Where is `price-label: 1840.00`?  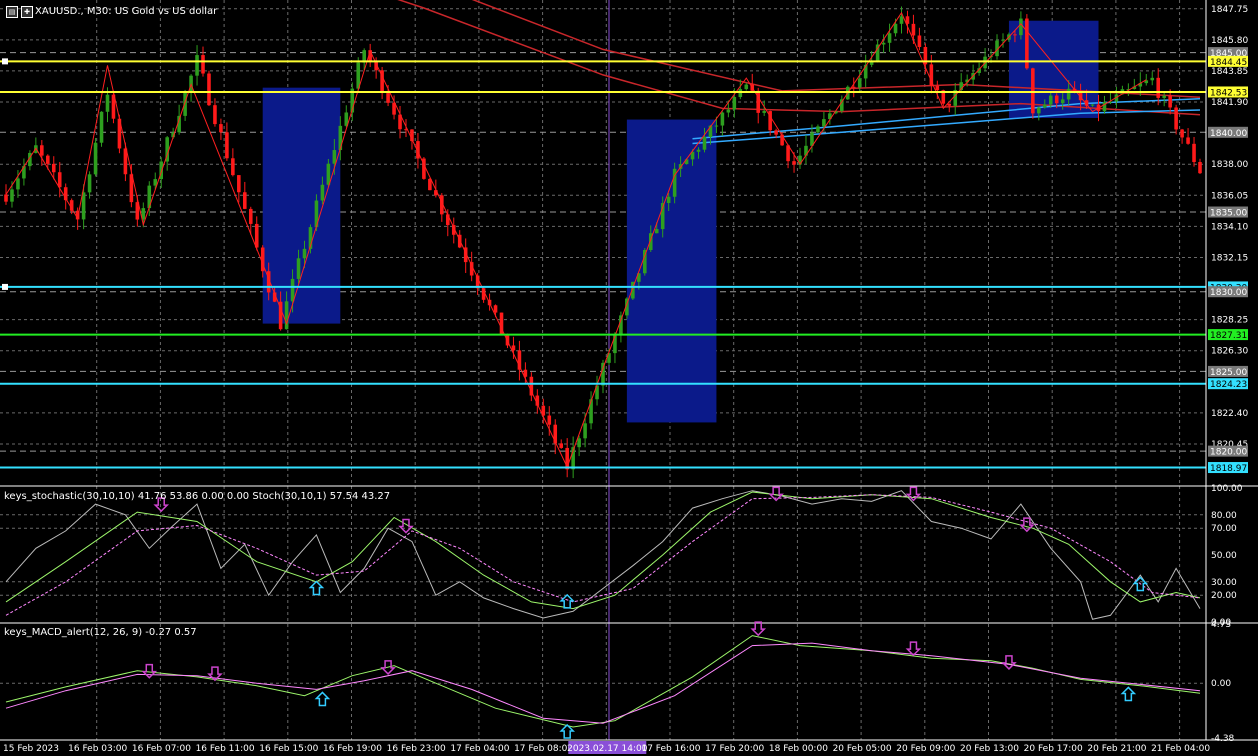 price-label: 1840.00 is located at coordinates (1228, 134).